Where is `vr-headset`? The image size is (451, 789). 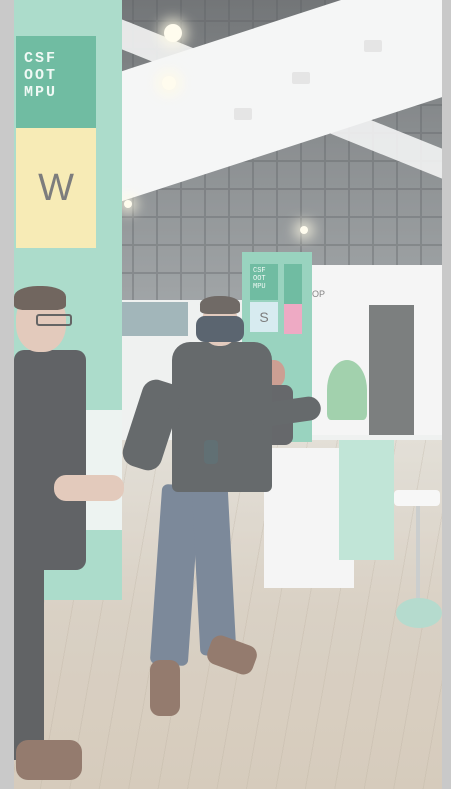 vr-headset is located at coordinates (220, 329).